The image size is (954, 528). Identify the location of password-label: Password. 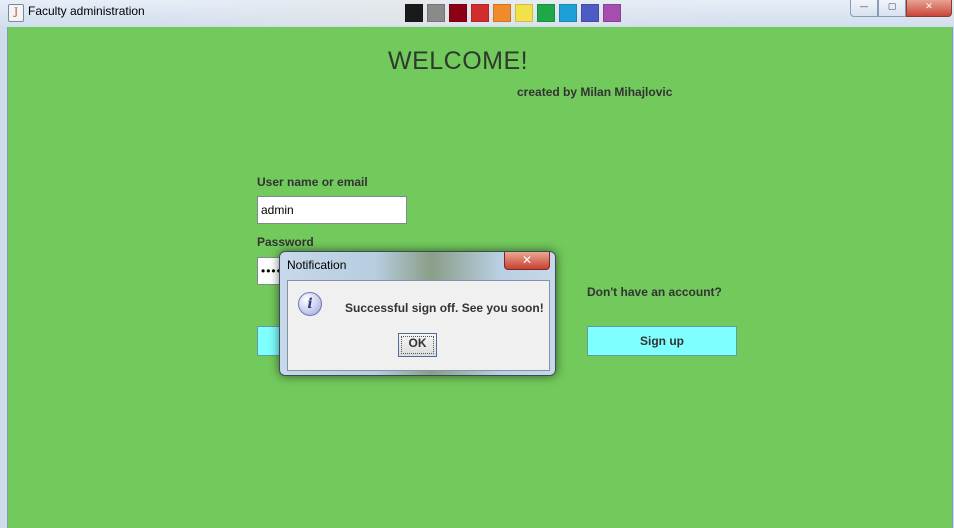
(285, 242).